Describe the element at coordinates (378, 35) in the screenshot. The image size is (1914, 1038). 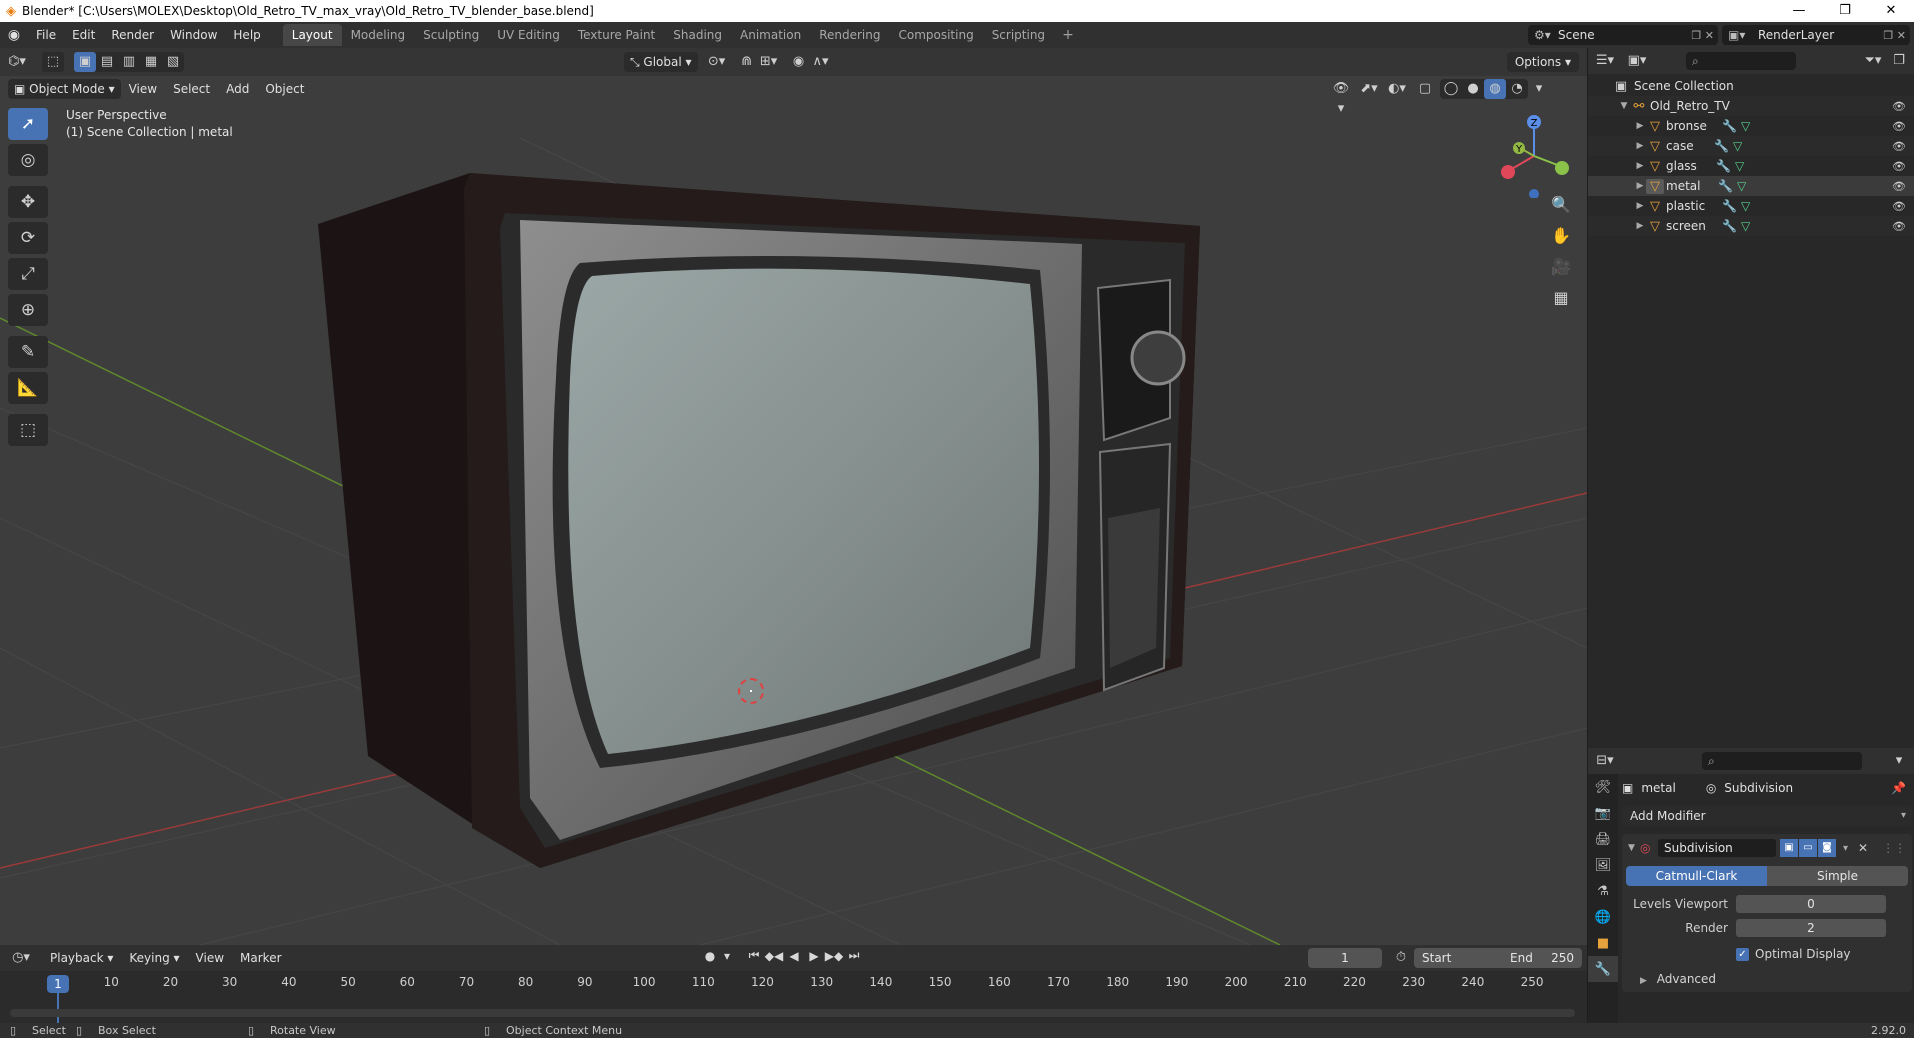
I see `tab-modeling: Modeling` at that location.